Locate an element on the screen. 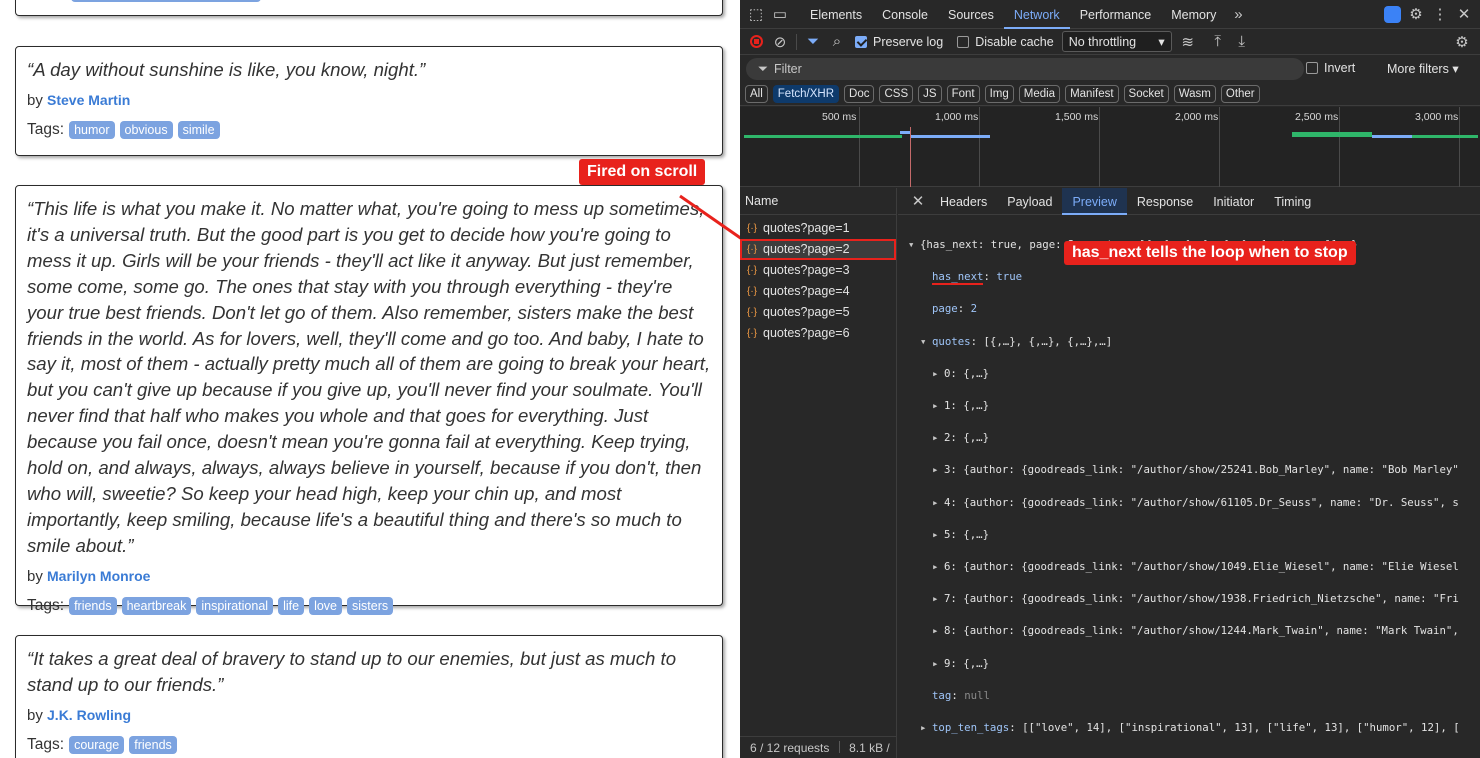 This screenshot has height=758, width=1480. name-column-header: Name is located at coordinates (818, 201).